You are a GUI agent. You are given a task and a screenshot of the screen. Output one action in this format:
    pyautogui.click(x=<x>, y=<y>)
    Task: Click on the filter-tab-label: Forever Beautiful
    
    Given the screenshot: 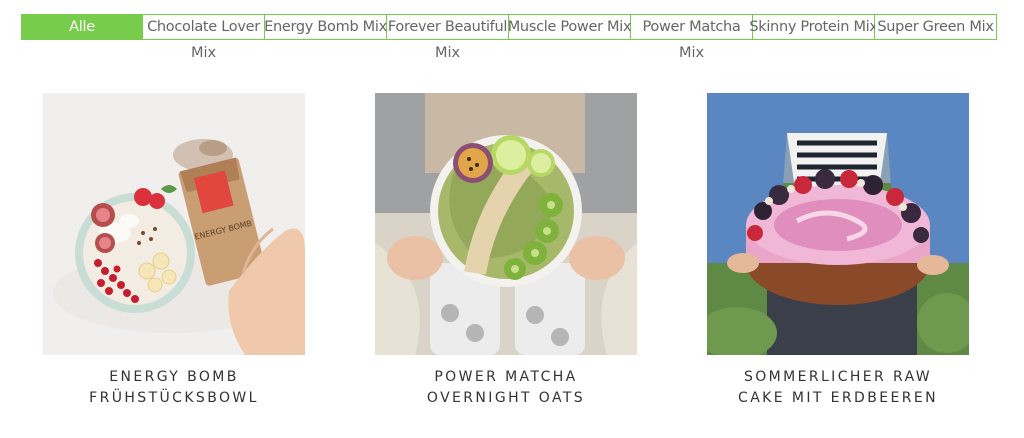 What is the action you would take?
    pyautogui.click(x=447, y=27)
    